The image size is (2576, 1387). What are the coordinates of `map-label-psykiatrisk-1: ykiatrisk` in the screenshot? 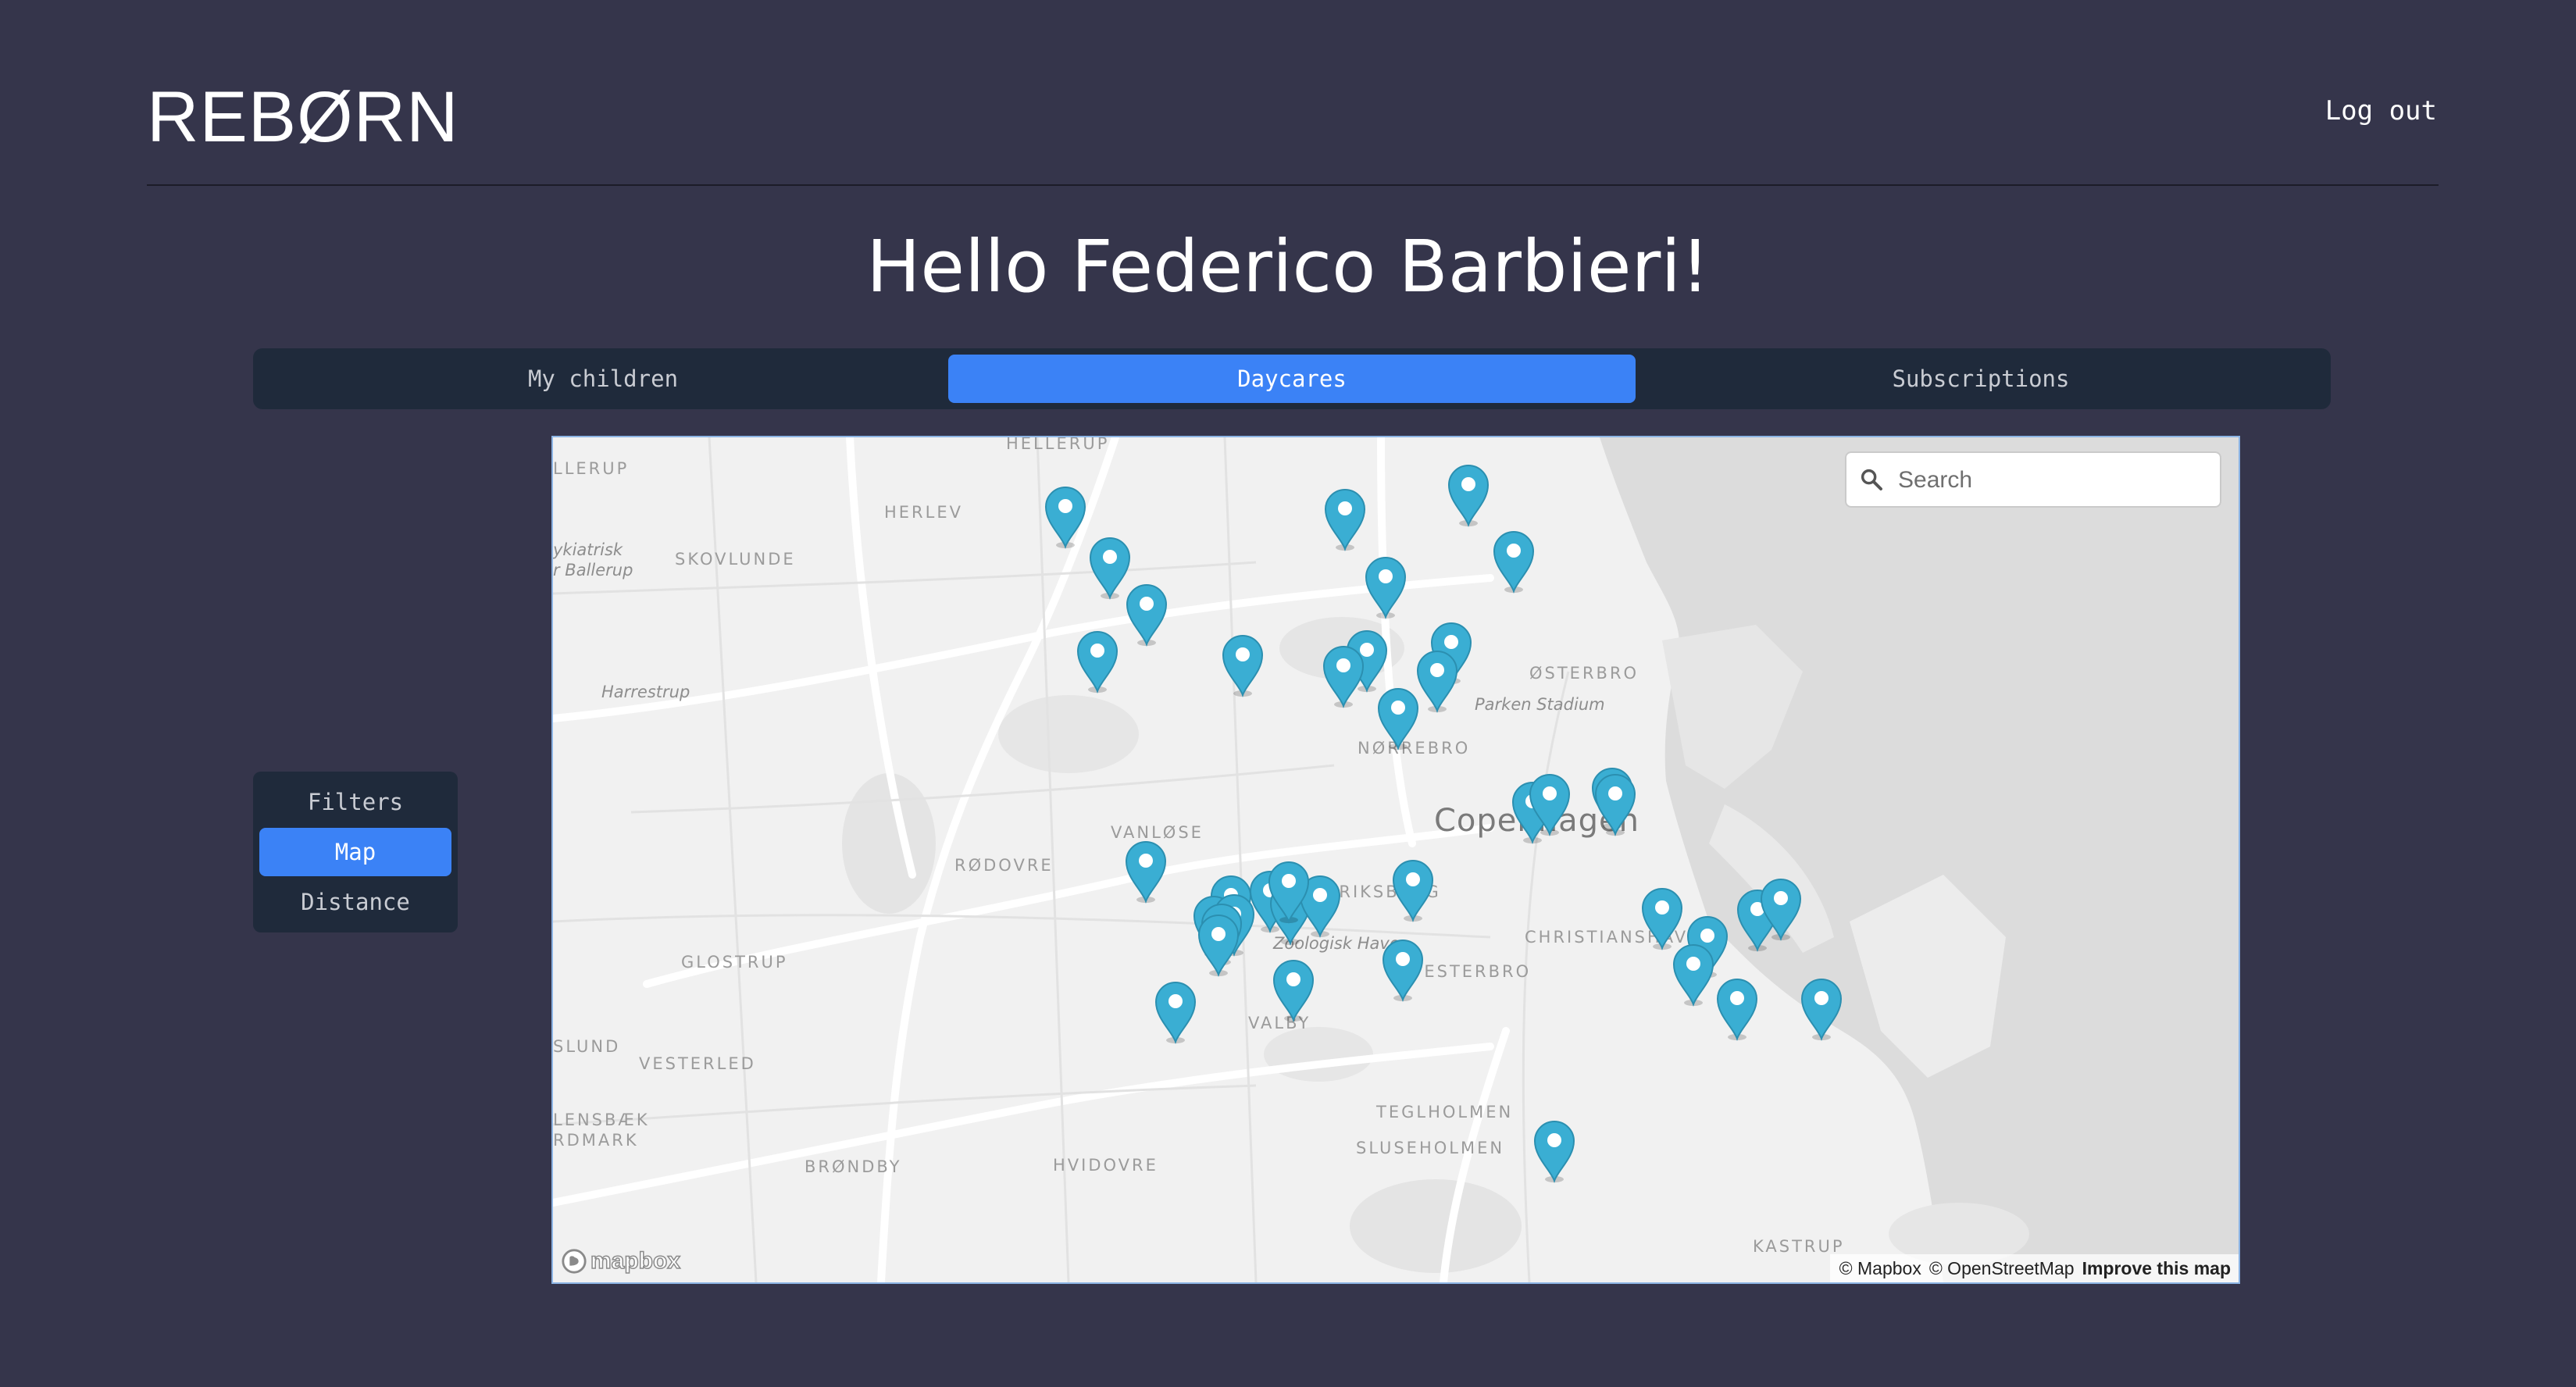 It's located at (588, 549).